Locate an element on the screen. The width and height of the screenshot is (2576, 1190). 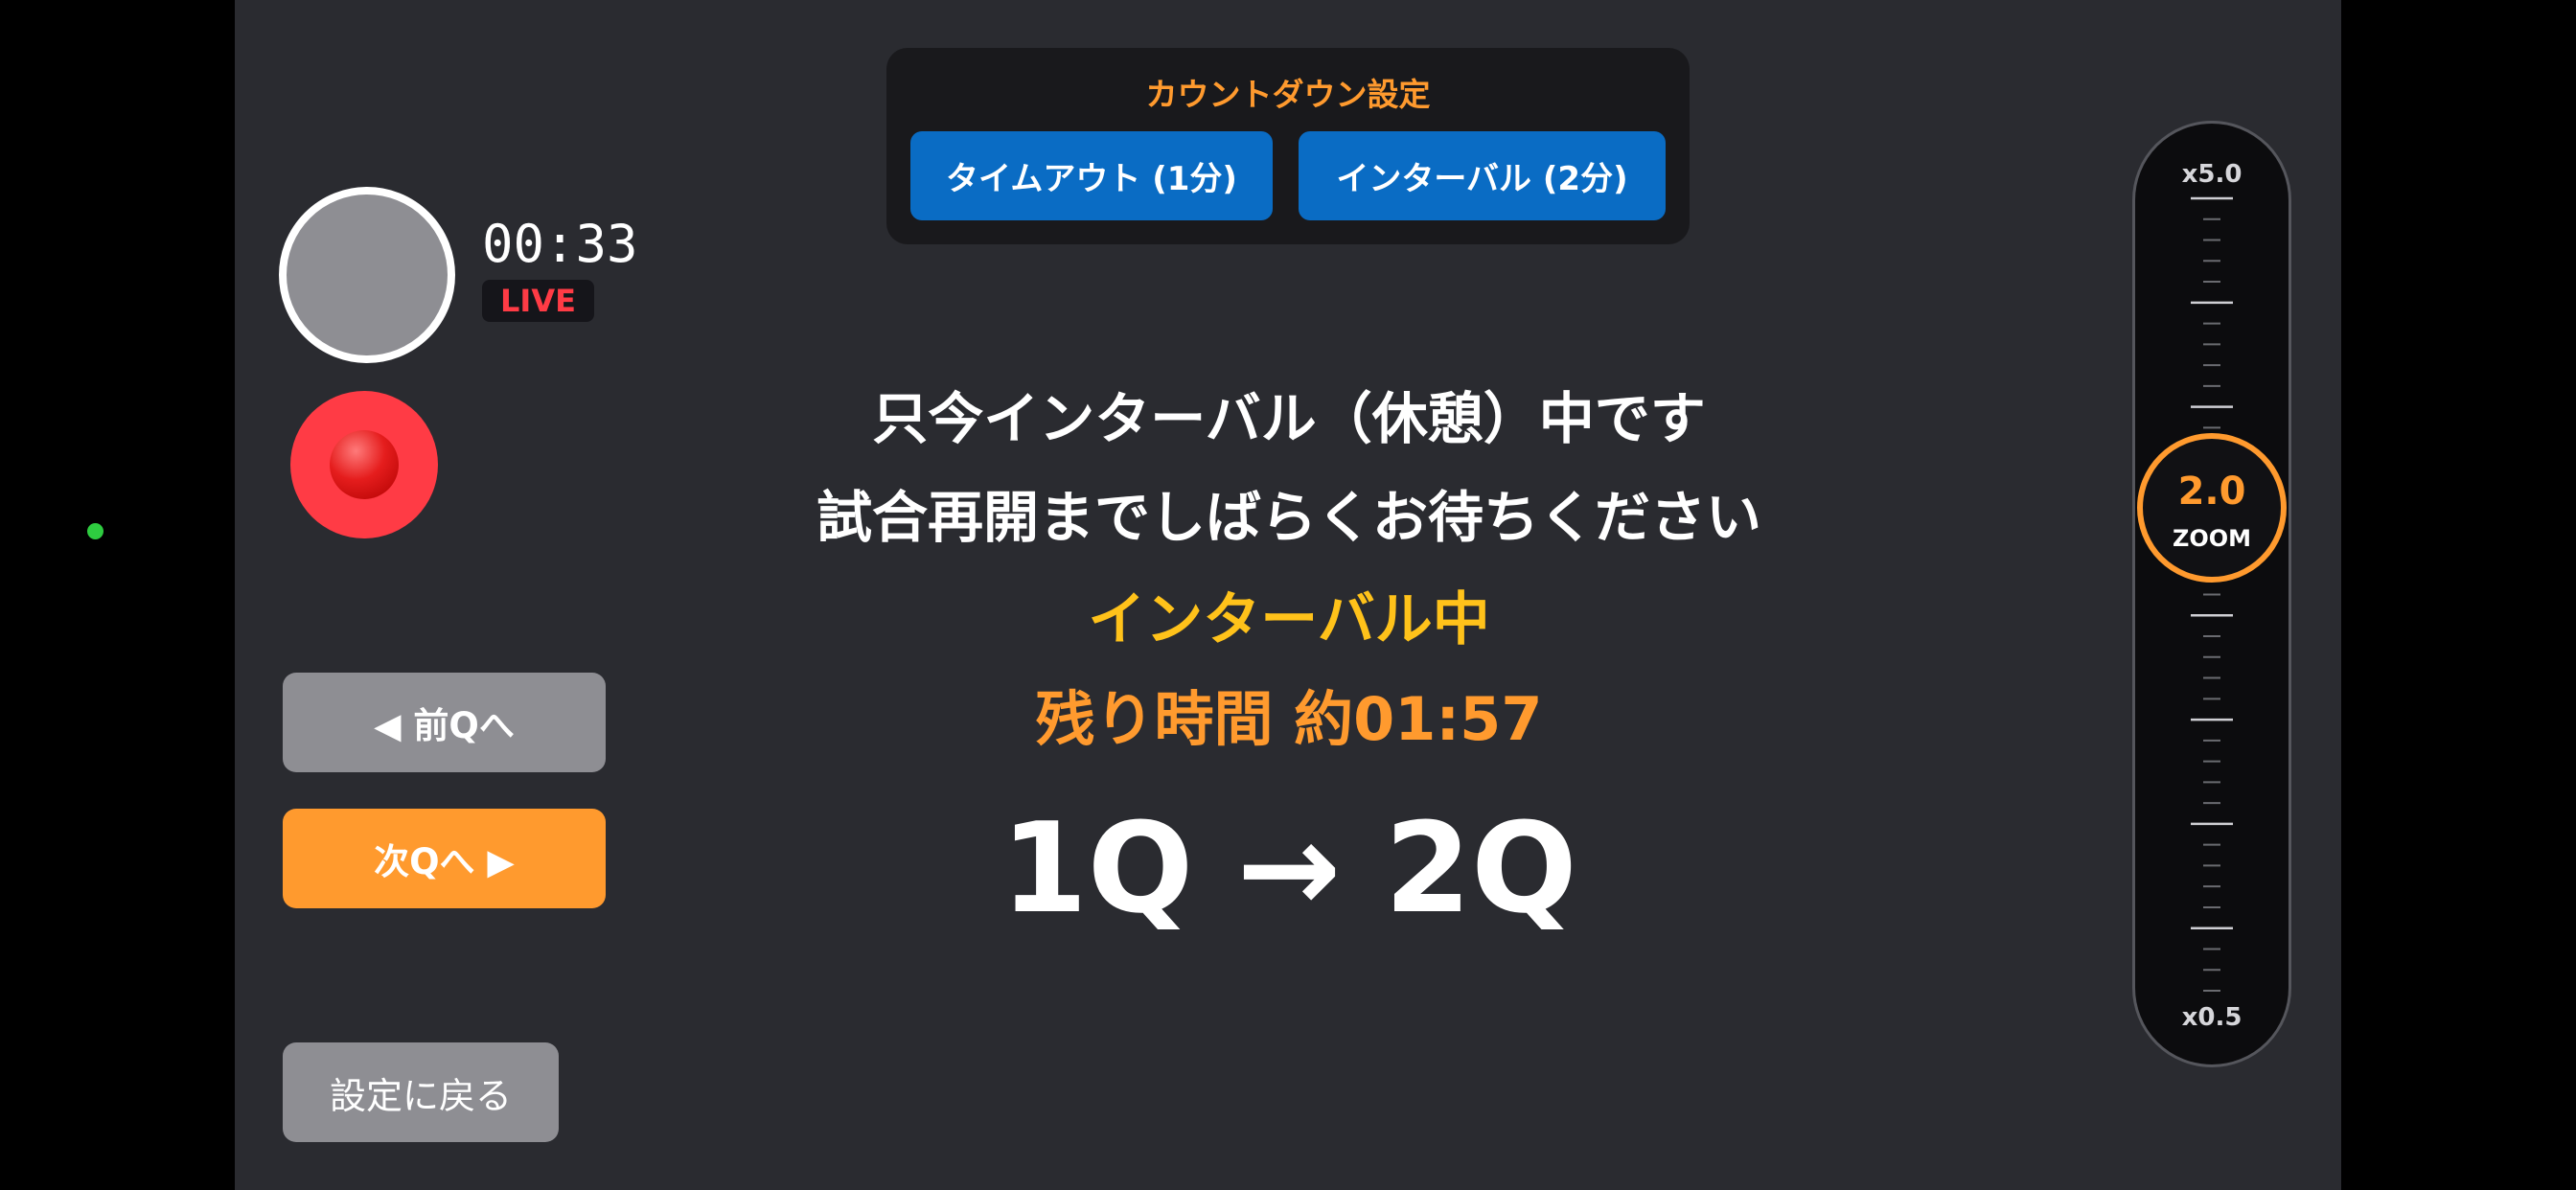
countdown-settings-title: カウントダウン設定 is located at coordinates (1288, 95).